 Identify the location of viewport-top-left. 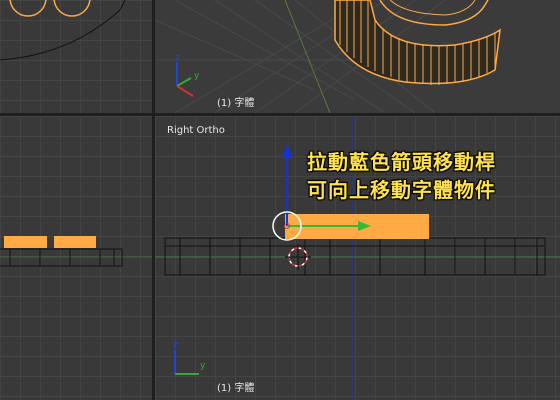
(76, 56).